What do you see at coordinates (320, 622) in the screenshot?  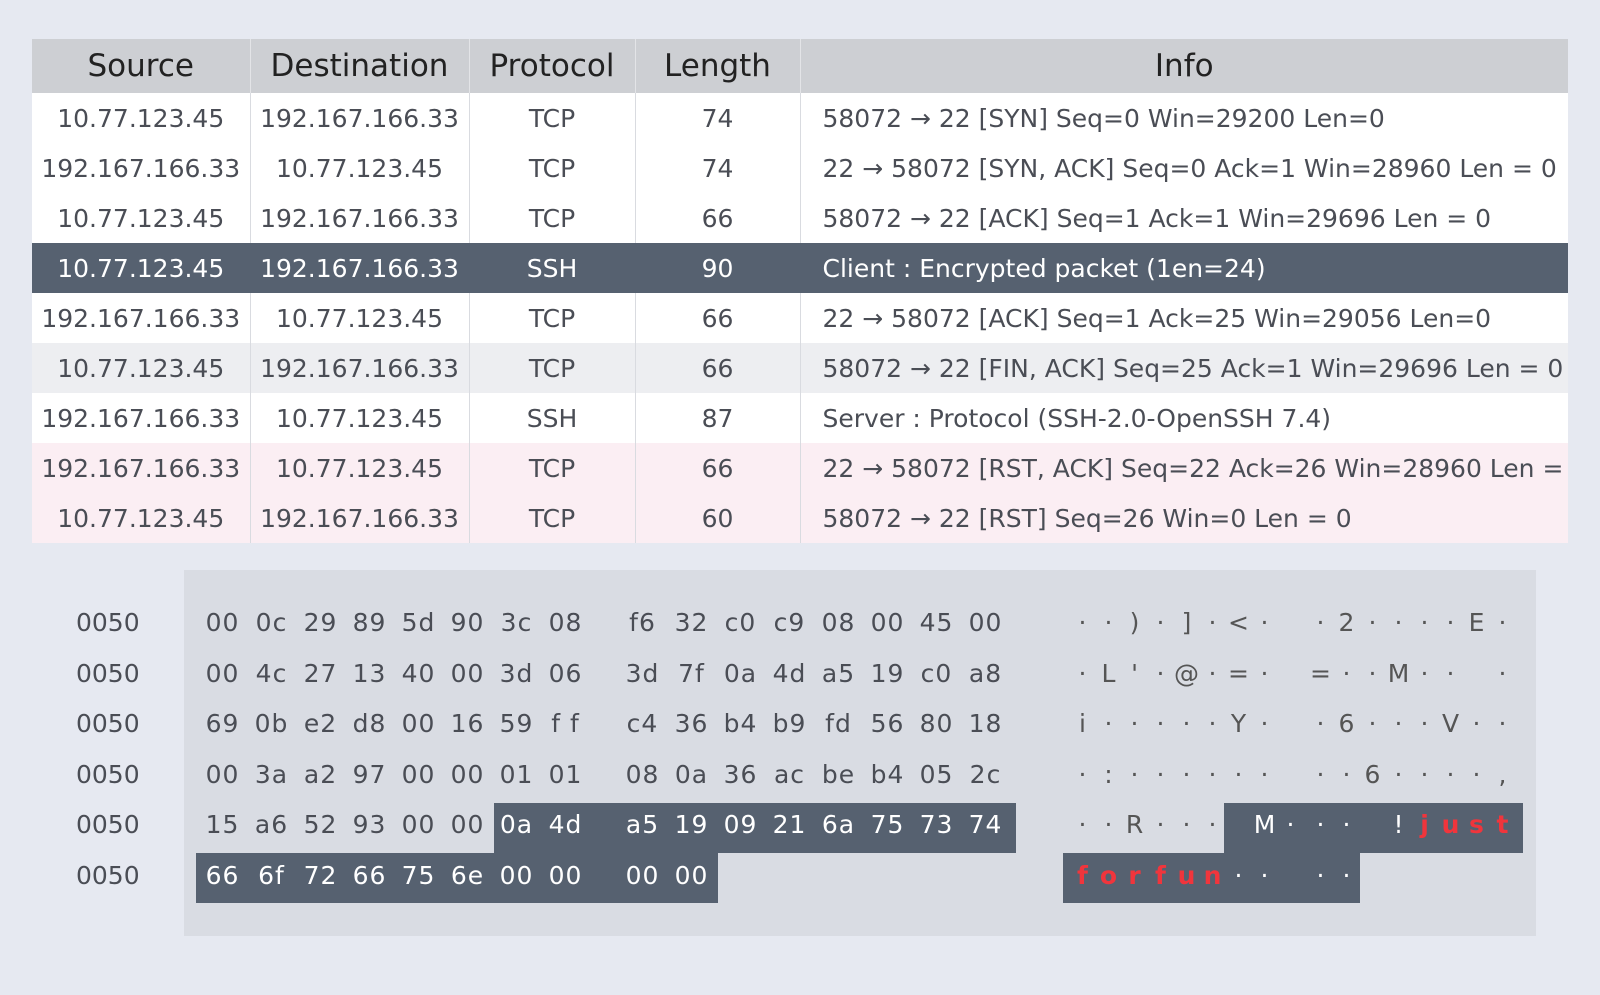 I see `hex-byte: 29` at bounding box center [320, 622].